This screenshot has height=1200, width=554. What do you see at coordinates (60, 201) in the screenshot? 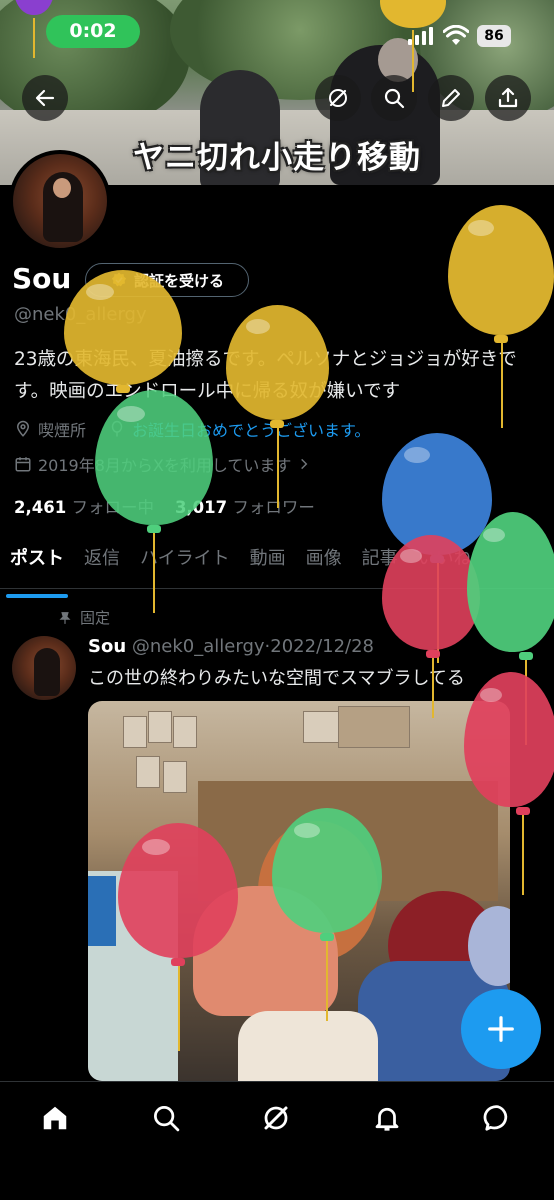
I see `profile-avatar` at bounding box center [60, 201].